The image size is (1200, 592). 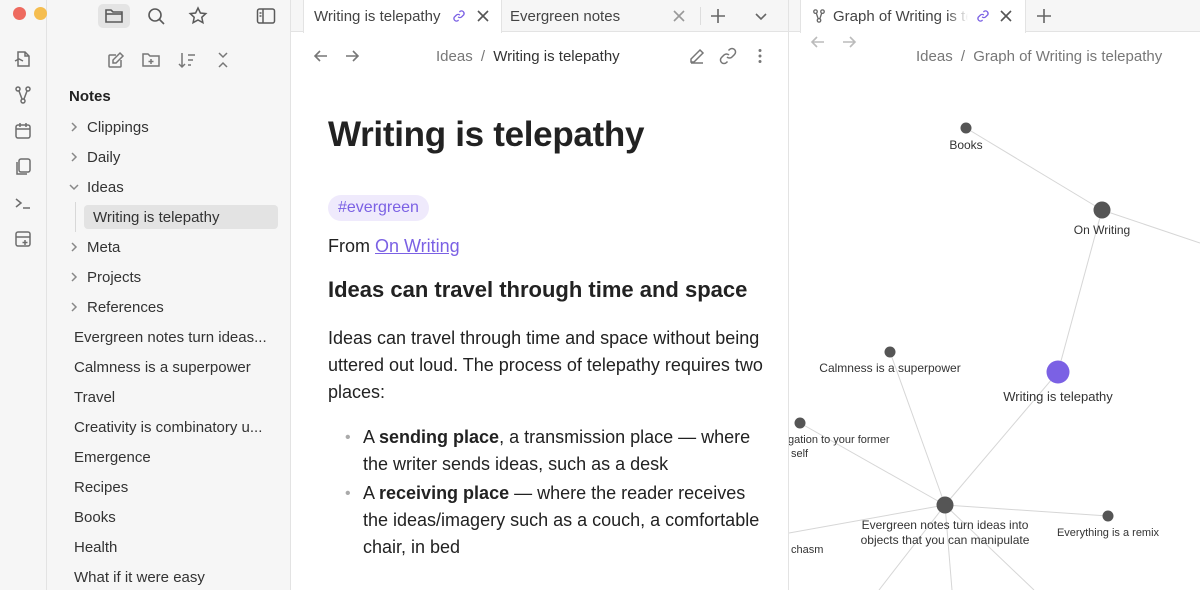 I want to click on graph-node-label: objects that you can manipulate, so click(x=945, y=540).